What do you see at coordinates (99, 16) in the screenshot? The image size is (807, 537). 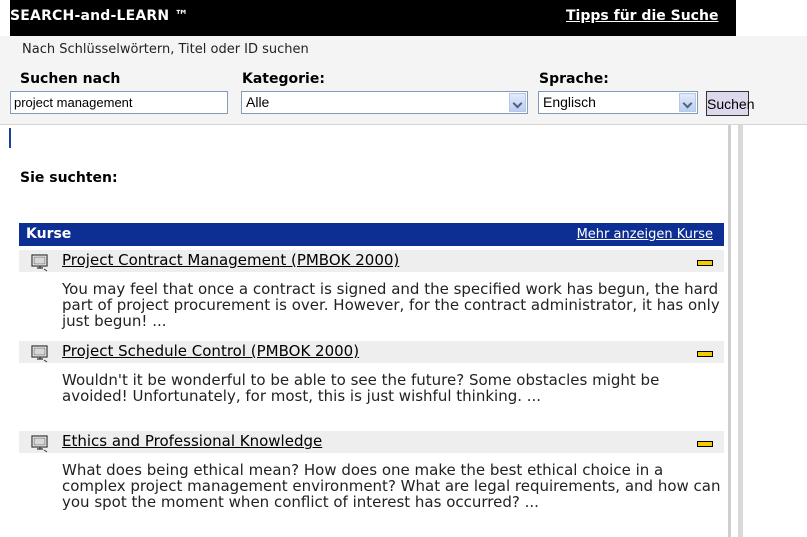 I see `brand-title: SEARCH-and-LEARN ™` at bounding box center [99, 16].